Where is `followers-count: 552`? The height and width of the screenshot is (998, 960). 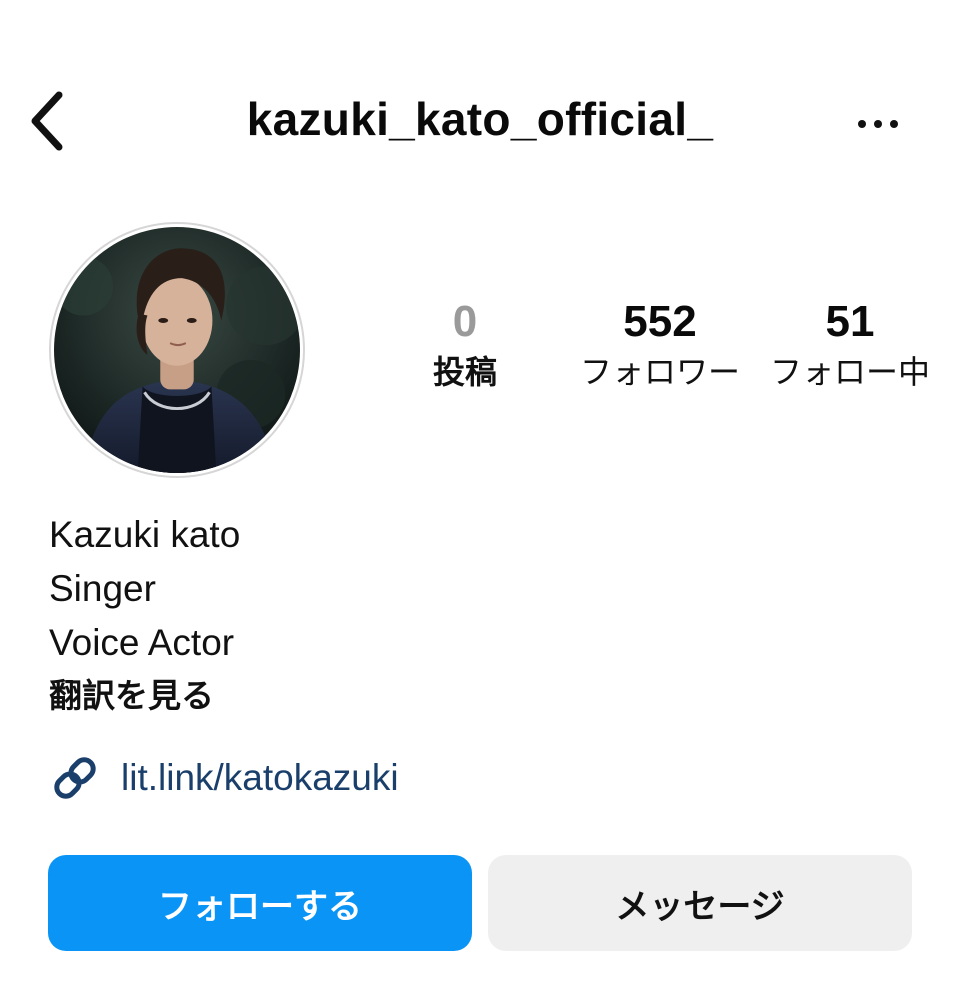
followers-count: 552 is located at coordinates (660, 321).